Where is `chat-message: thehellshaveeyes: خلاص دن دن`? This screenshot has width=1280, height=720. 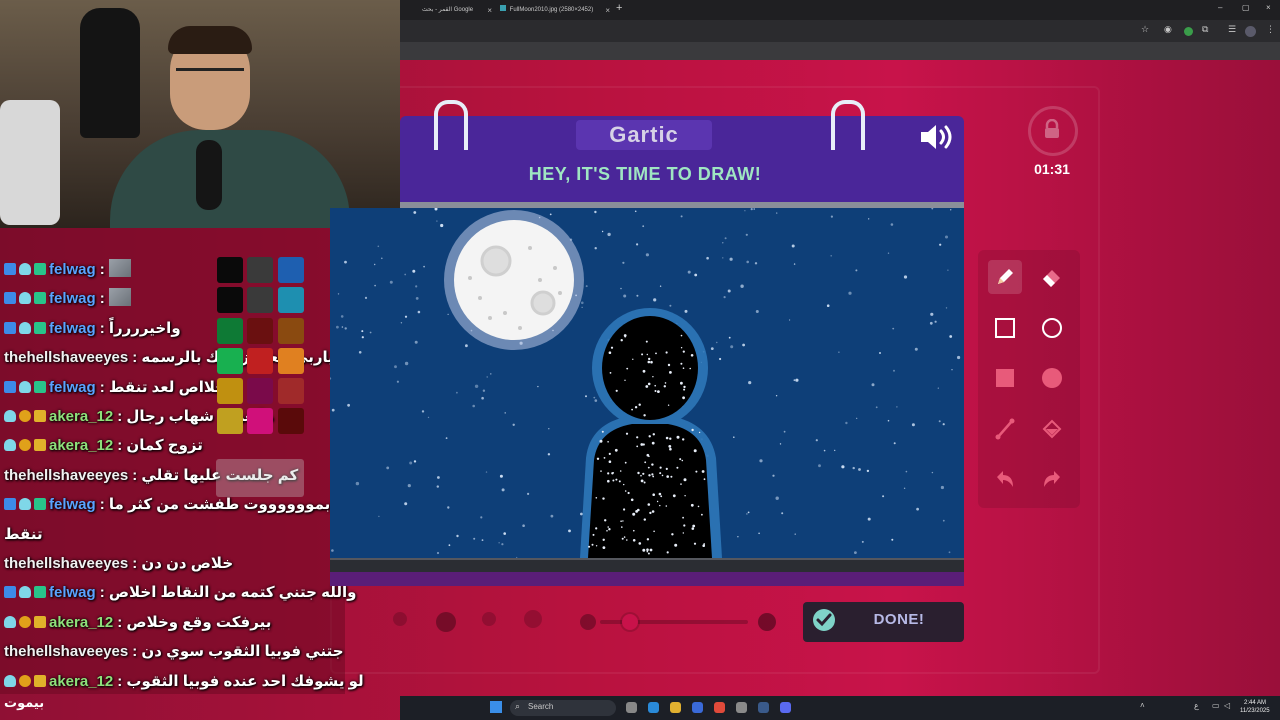 chat-message: thehellshaveeyes: خلاص دن دن is located at coordinates (174, 564).